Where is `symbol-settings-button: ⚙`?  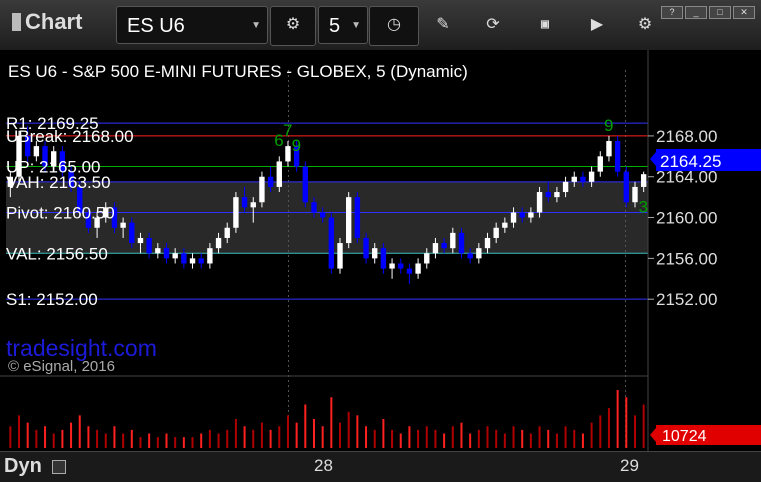
symbol-settings-button: ⚙ is located at coordinates (293, 26).